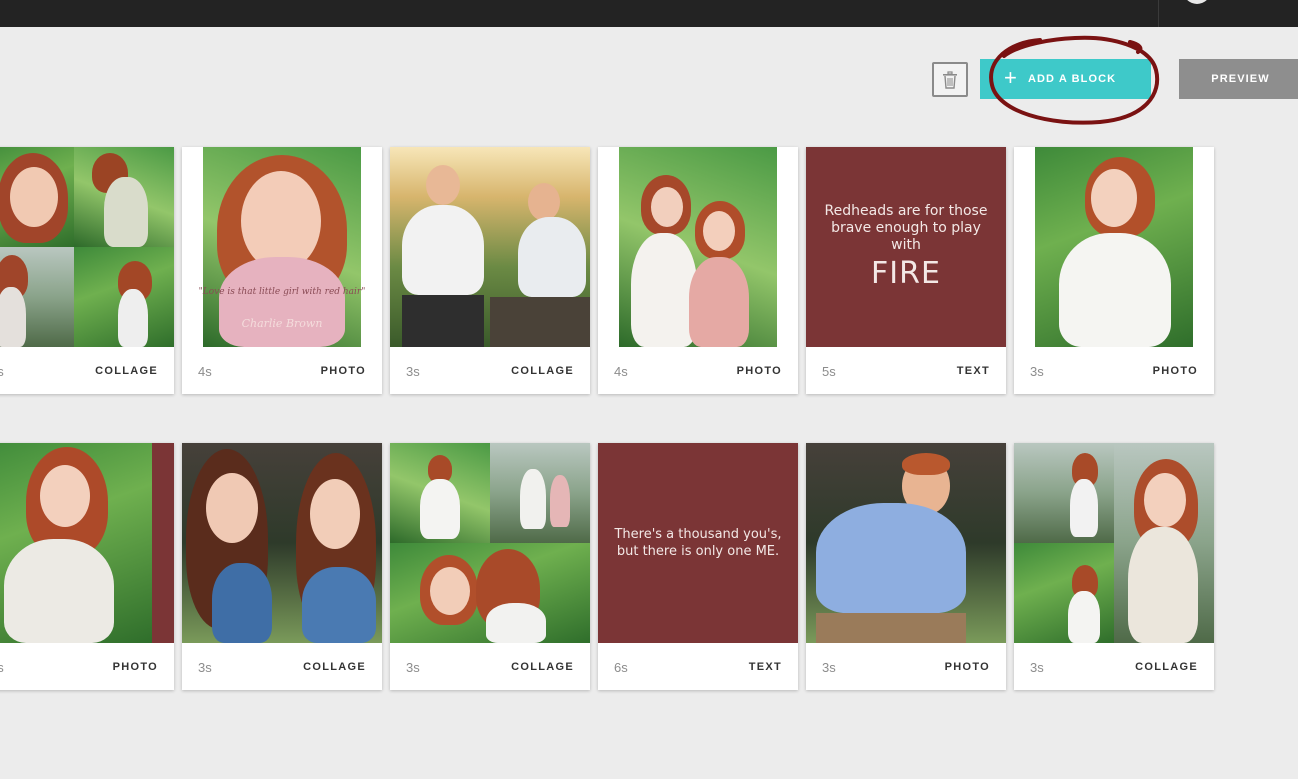 The image size is (1298, 779). I want to click on text-line: There's a thousand you's,, so click(698, 534).